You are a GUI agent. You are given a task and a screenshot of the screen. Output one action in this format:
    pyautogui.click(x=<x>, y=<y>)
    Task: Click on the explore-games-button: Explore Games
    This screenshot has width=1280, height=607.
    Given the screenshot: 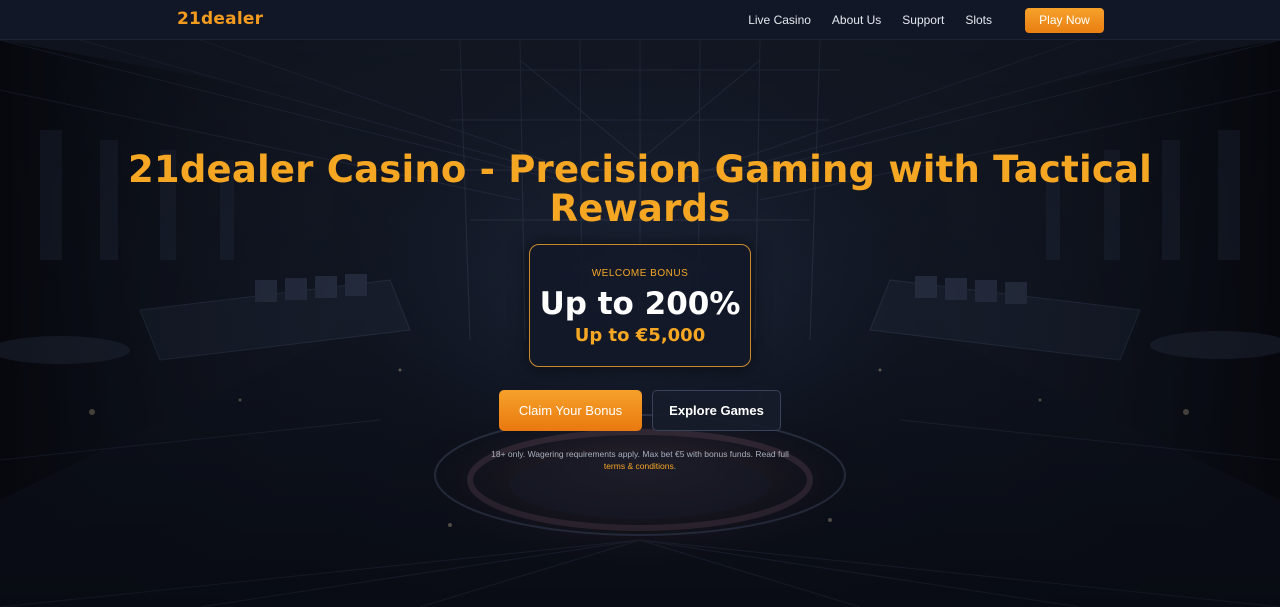 What is the action you would take?
    pyautogui.click(x=716, y=410)
    